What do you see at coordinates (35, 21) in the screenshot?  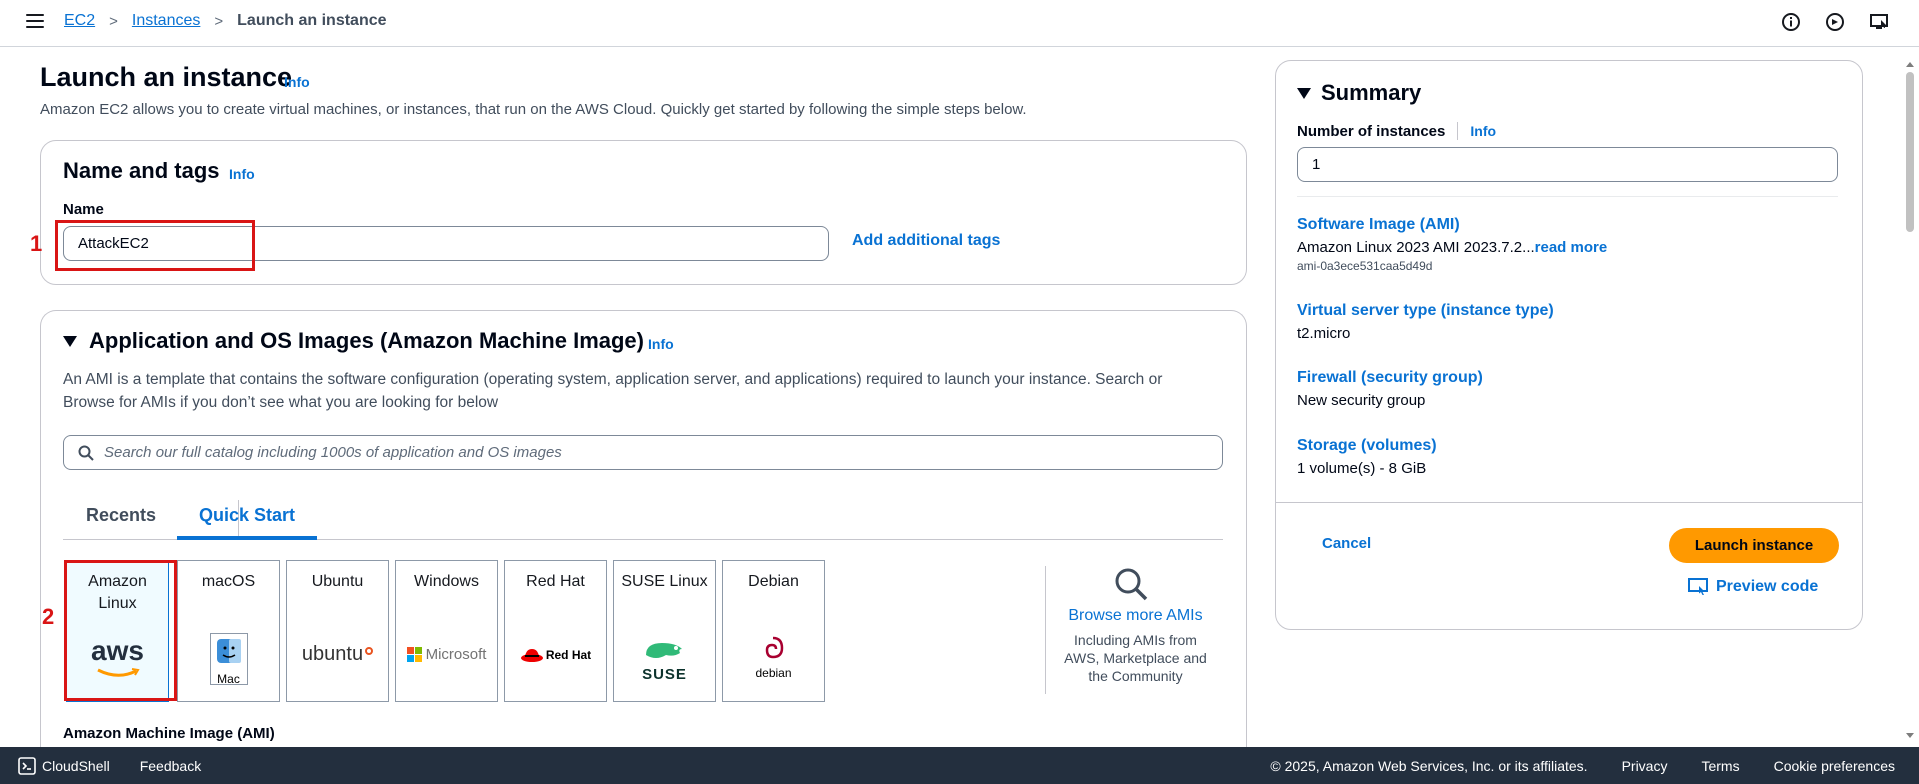 I see `menu-icon` at bounding box center [35, 21].